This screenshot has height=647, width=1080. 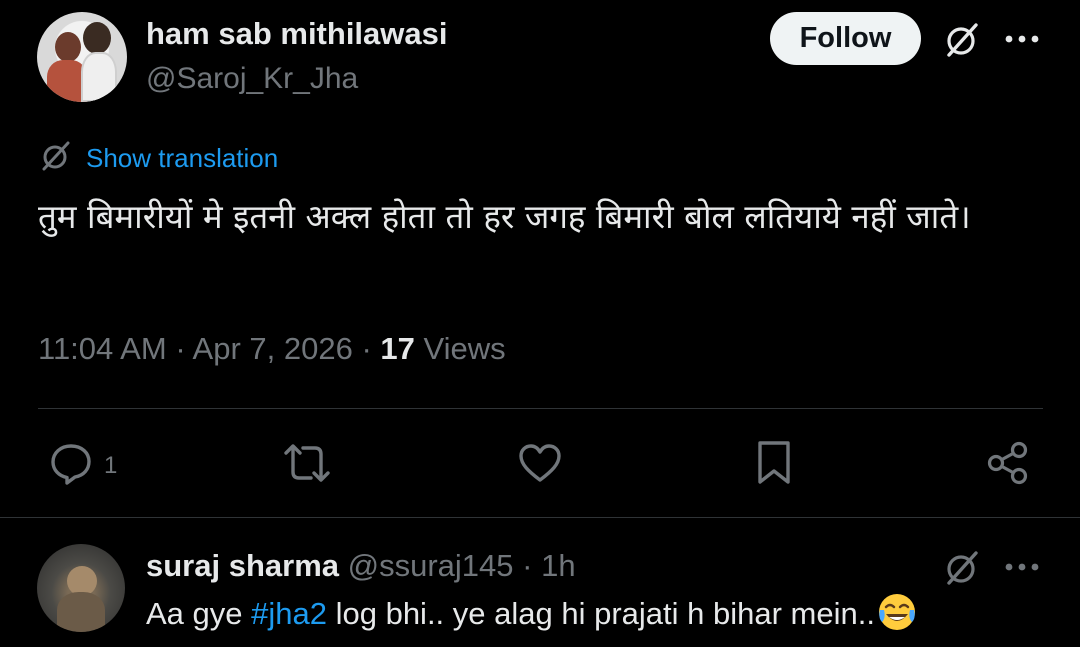 I want to click on share-icon, so click(x=1008, y=465).